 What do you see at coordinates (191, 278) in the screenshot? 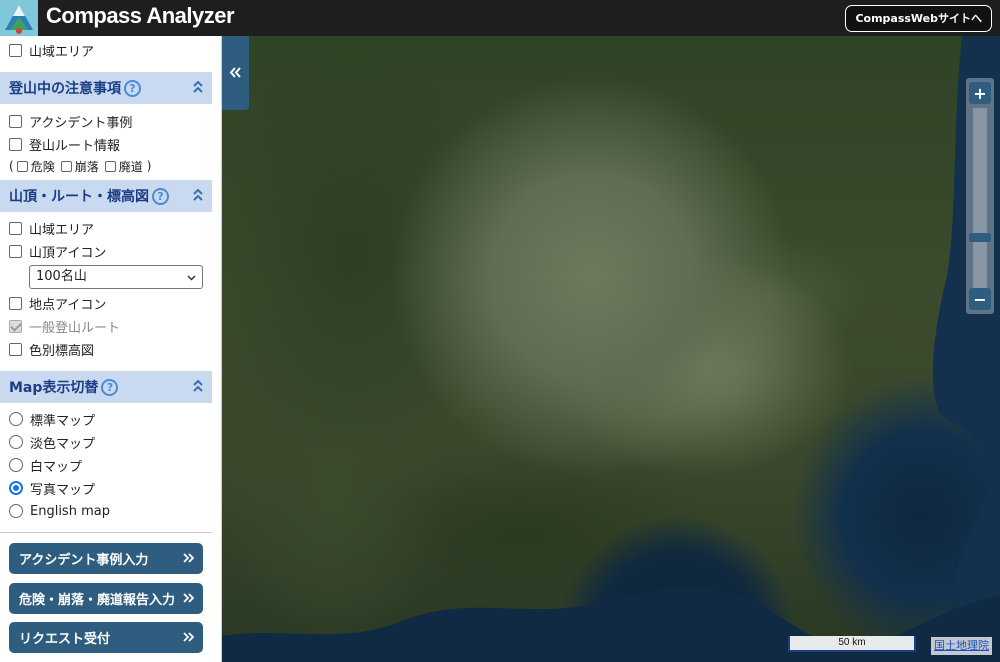
I see `chevron-down-icon` at bounding box center [191, 278].